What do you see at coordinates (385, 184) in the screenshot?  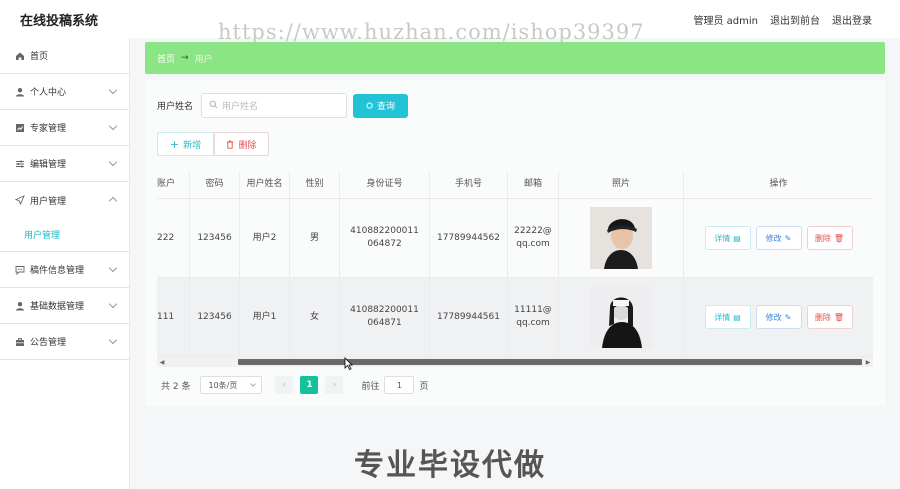 I see `column-header: 身份证号` at bounding box center [385, 184].